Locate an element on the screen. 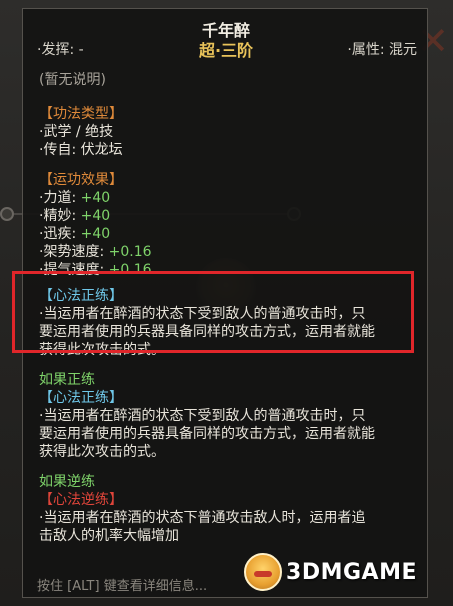  reverse-line: 击敌人的机率大幅增加 is located at coordinates (109, 536).